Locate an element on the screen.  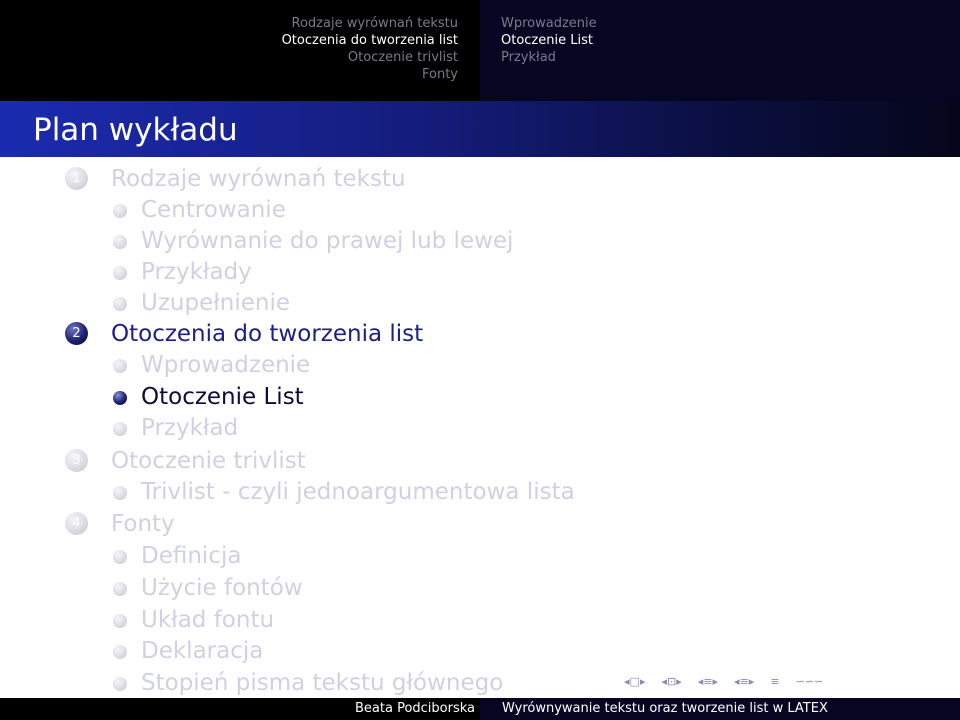
nav-subsection-3: Przykład is located at coordinates (730, 57).